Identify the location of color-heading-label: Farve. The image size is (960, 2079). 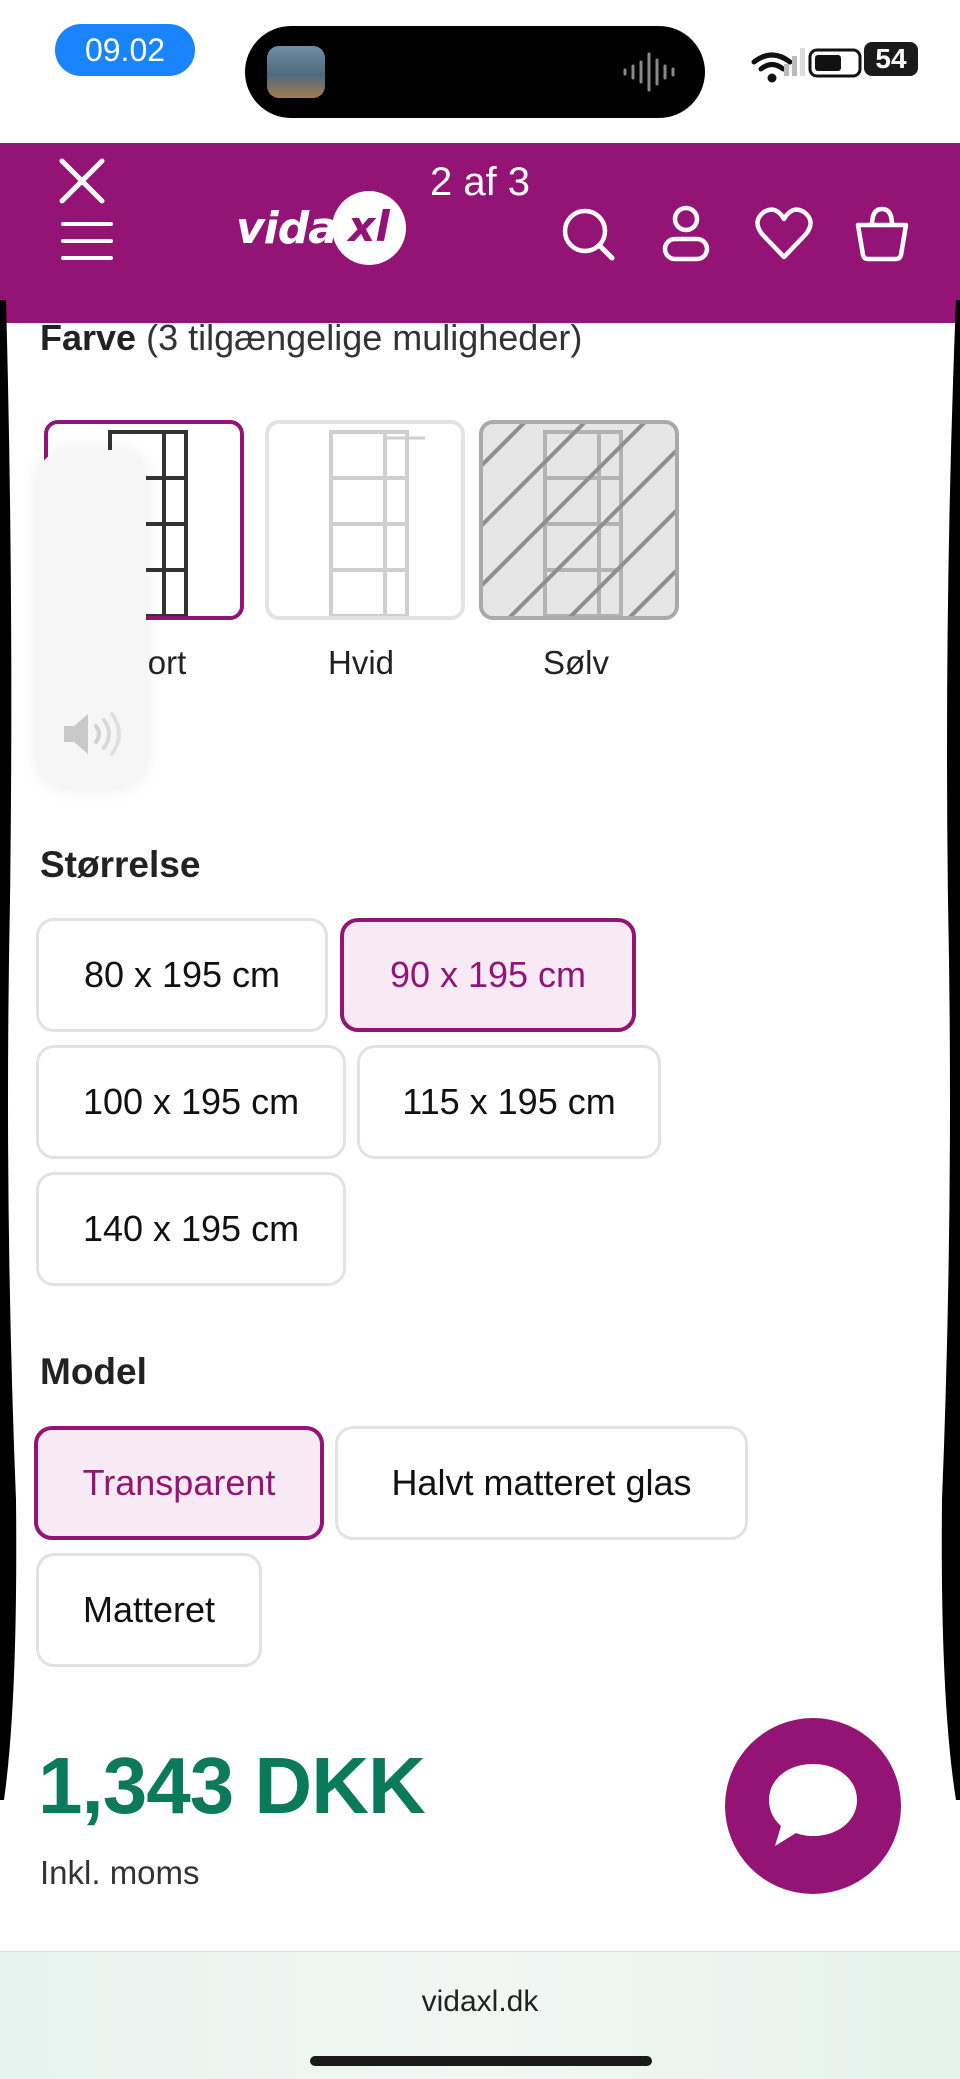
(88, 337).